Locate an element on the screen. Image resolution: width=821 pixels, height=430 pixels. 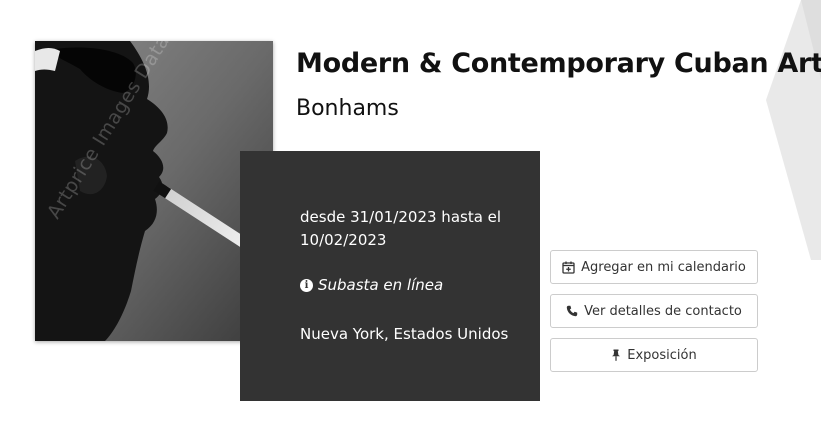
add-to-calendar-label: Agregar en mi calendario is located at coordinates (663, 267).